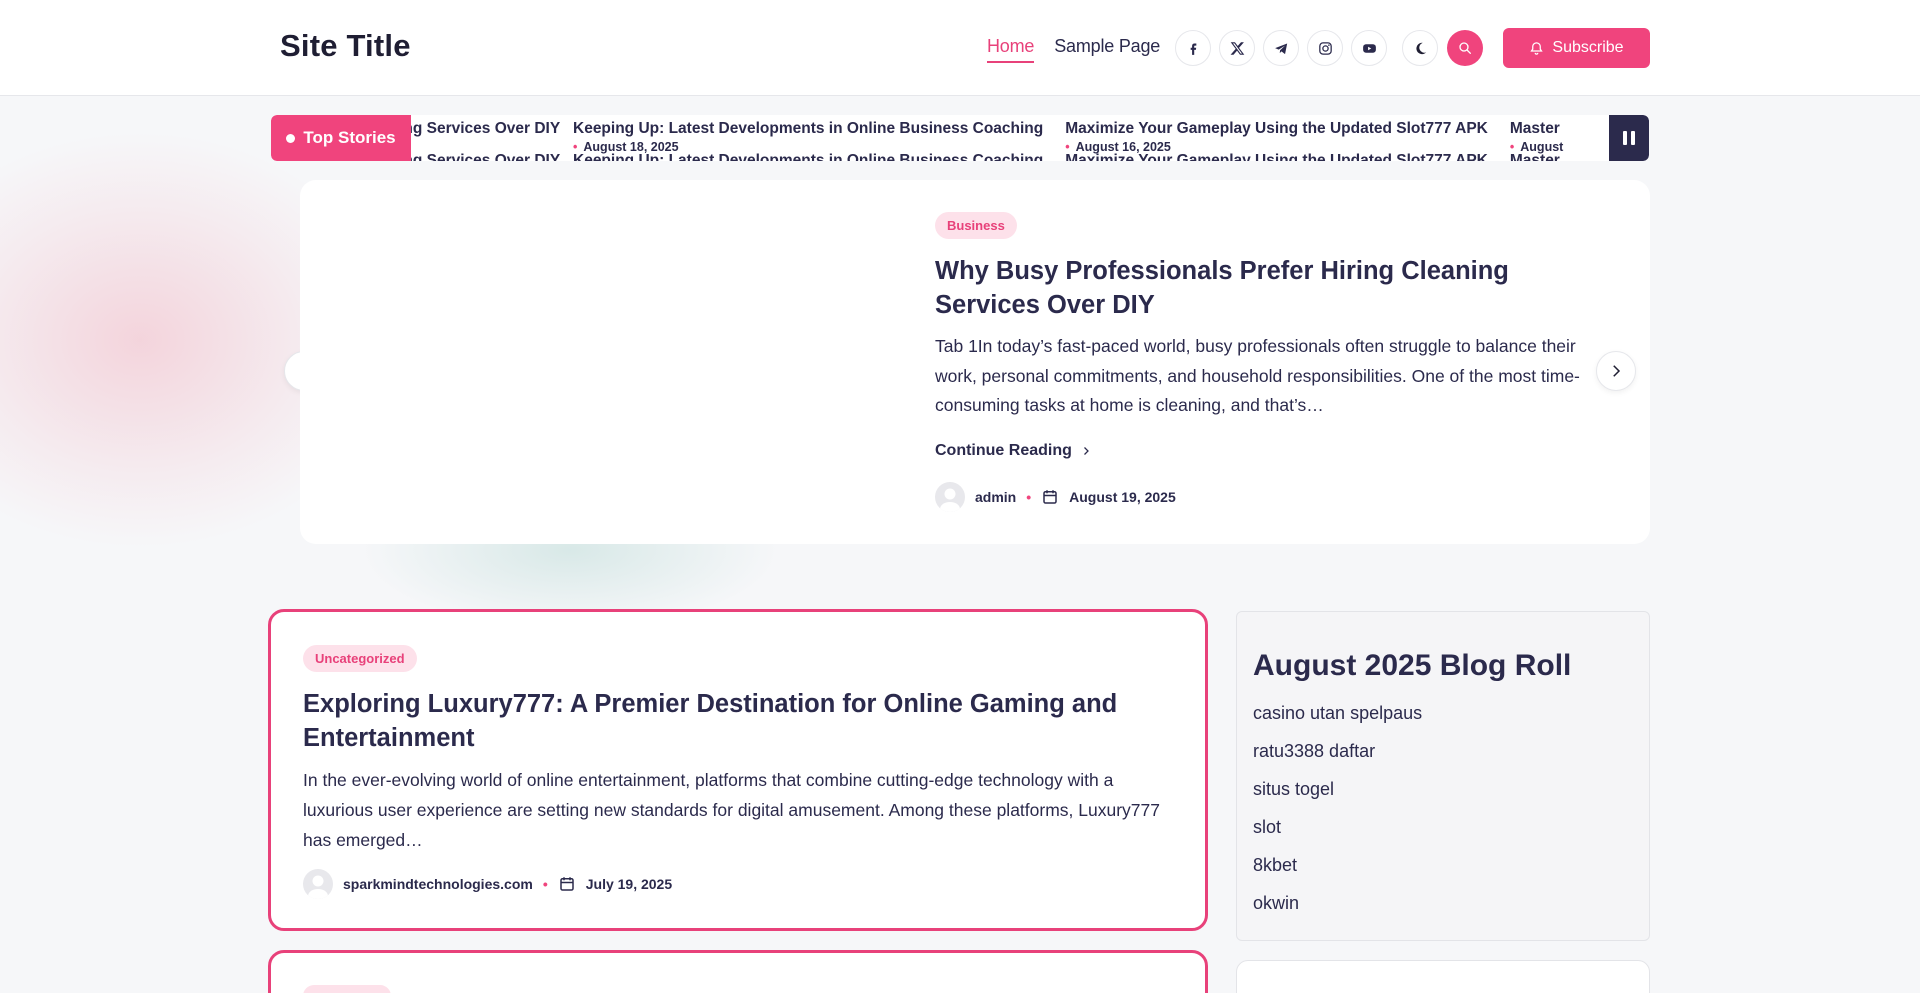 The width and height of the screenshot is (1920, 993). Describe the element at coordinates (1325, 48) in the screenshot. I see `instagram-icon` at that location.